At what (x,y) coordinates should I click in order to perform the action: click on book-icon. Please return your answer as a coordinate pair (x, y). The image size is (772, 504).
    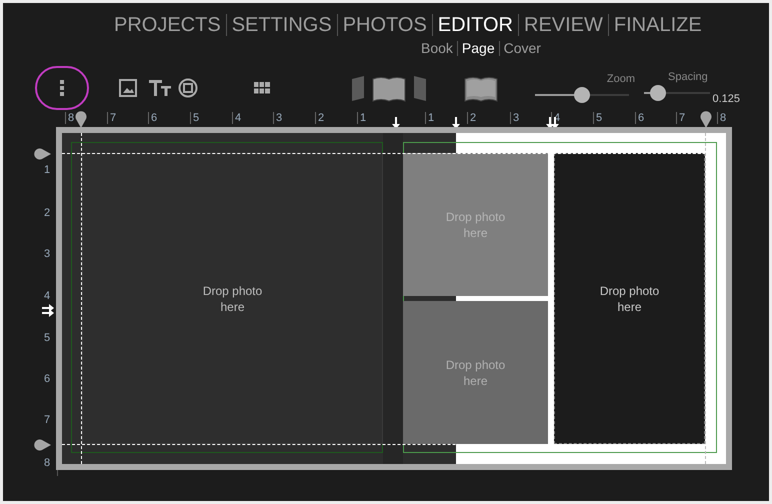
    Looking at the image, I should click on (481, 88).